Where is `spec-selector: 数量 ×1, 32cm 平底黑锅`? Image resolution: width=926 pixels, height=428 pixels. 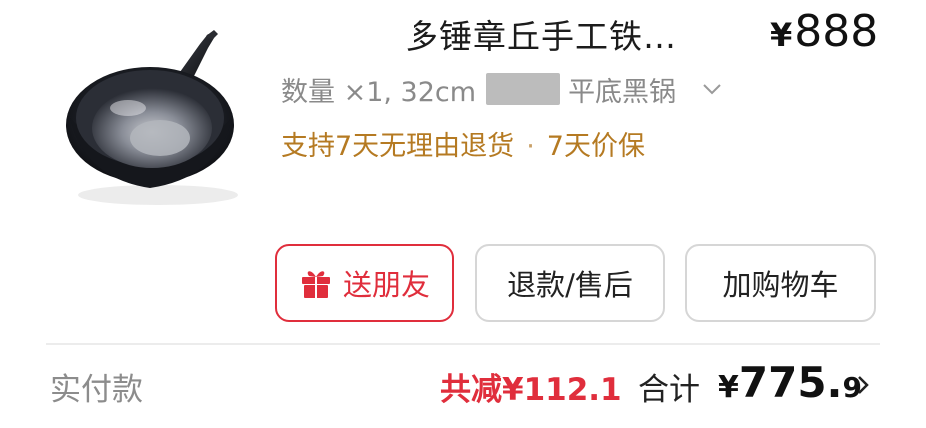 spec-selector: 数量 ×1, 32cm 平底黑锅 is located at coordinates (501, 89).